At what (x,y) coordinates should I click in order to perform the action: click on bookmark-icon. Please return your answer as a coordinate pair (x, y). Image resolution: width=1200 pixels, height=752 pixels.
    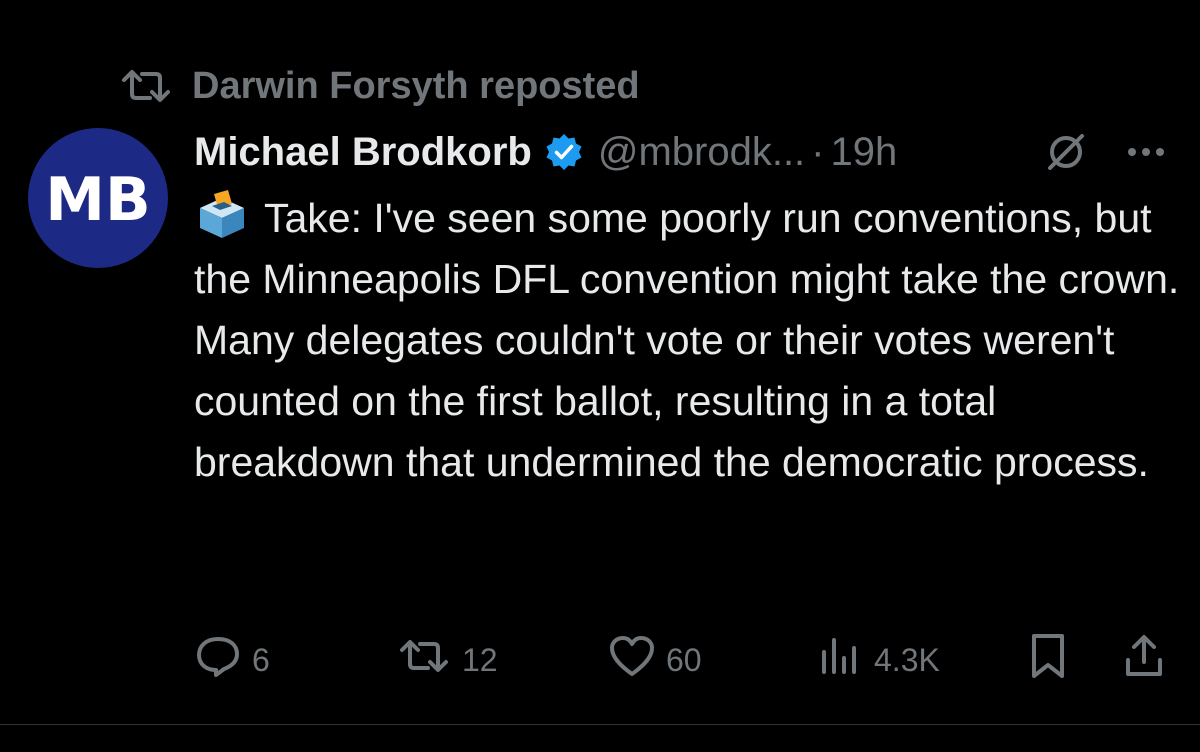
    Looking at the image, I should click on (1053, 660).